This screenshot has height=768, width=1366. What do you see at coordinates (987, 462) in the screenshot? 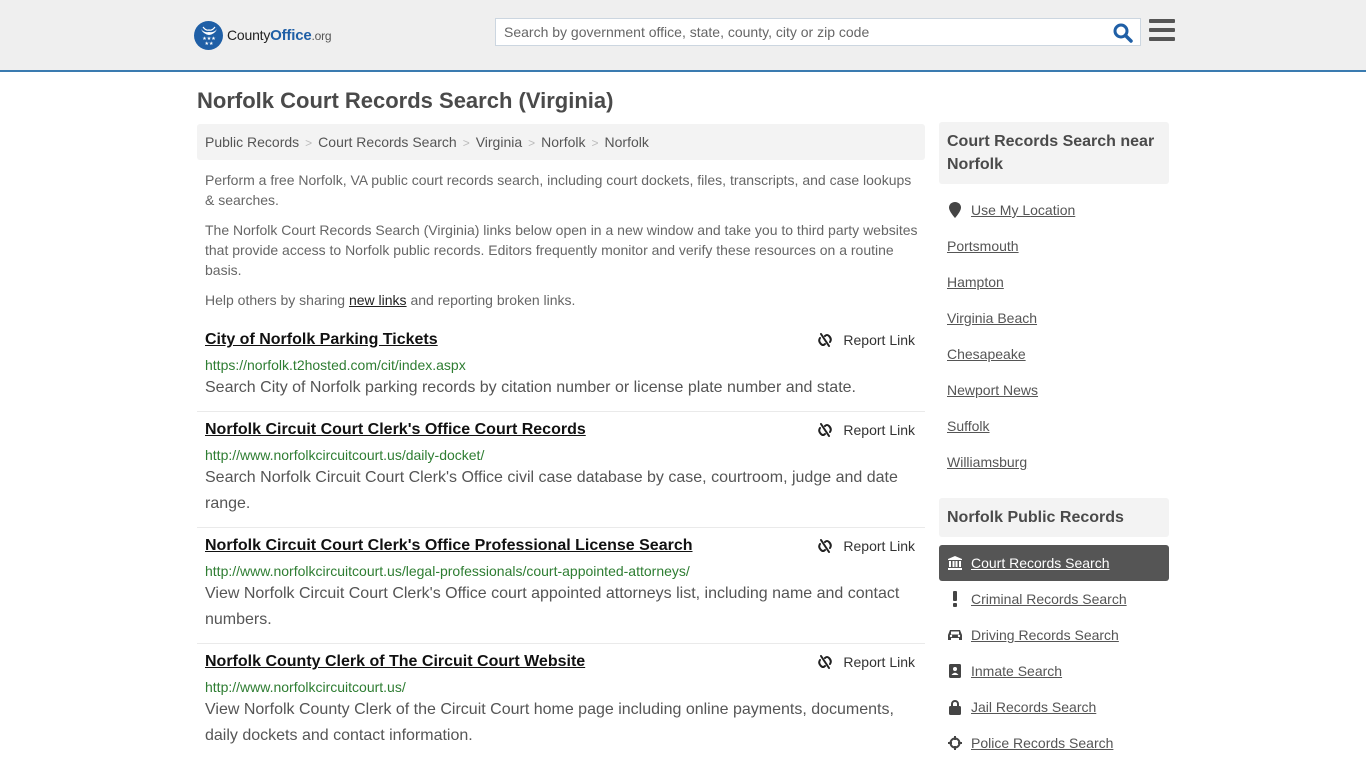
I see `nearby-city-link: Williamsburg` at bounding box center [987, 462].